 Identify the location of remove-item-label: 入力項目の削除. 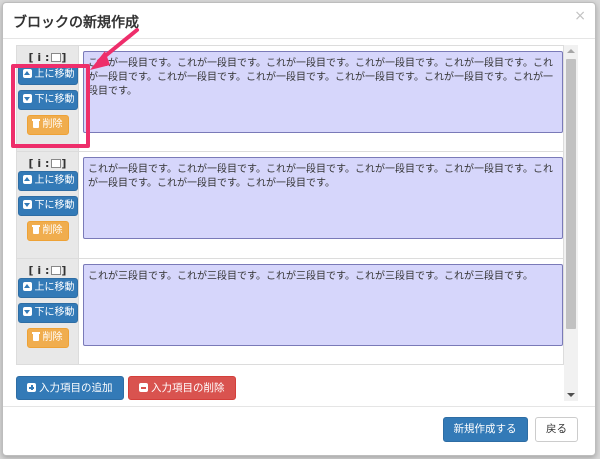
(188, 388).